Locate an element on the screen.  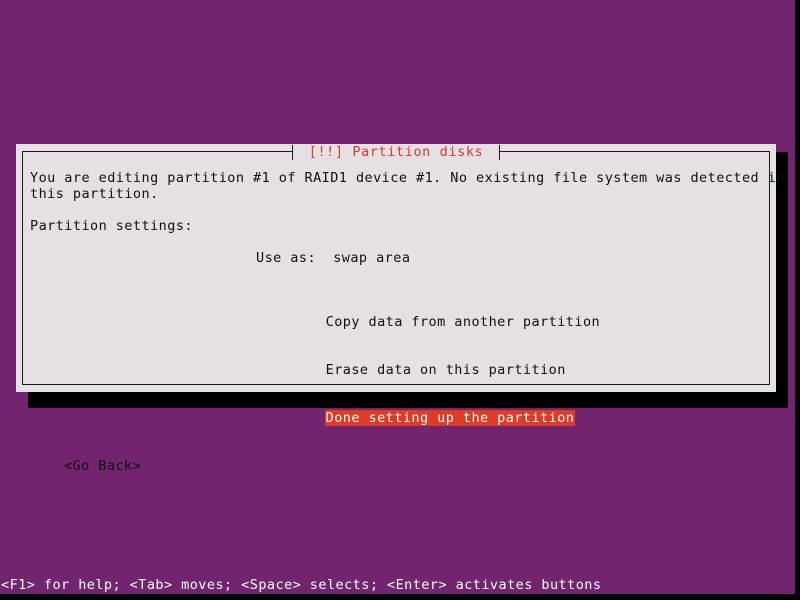
menu-item-copy-data: Copy data from another partition is located at coordinates (397, 322).